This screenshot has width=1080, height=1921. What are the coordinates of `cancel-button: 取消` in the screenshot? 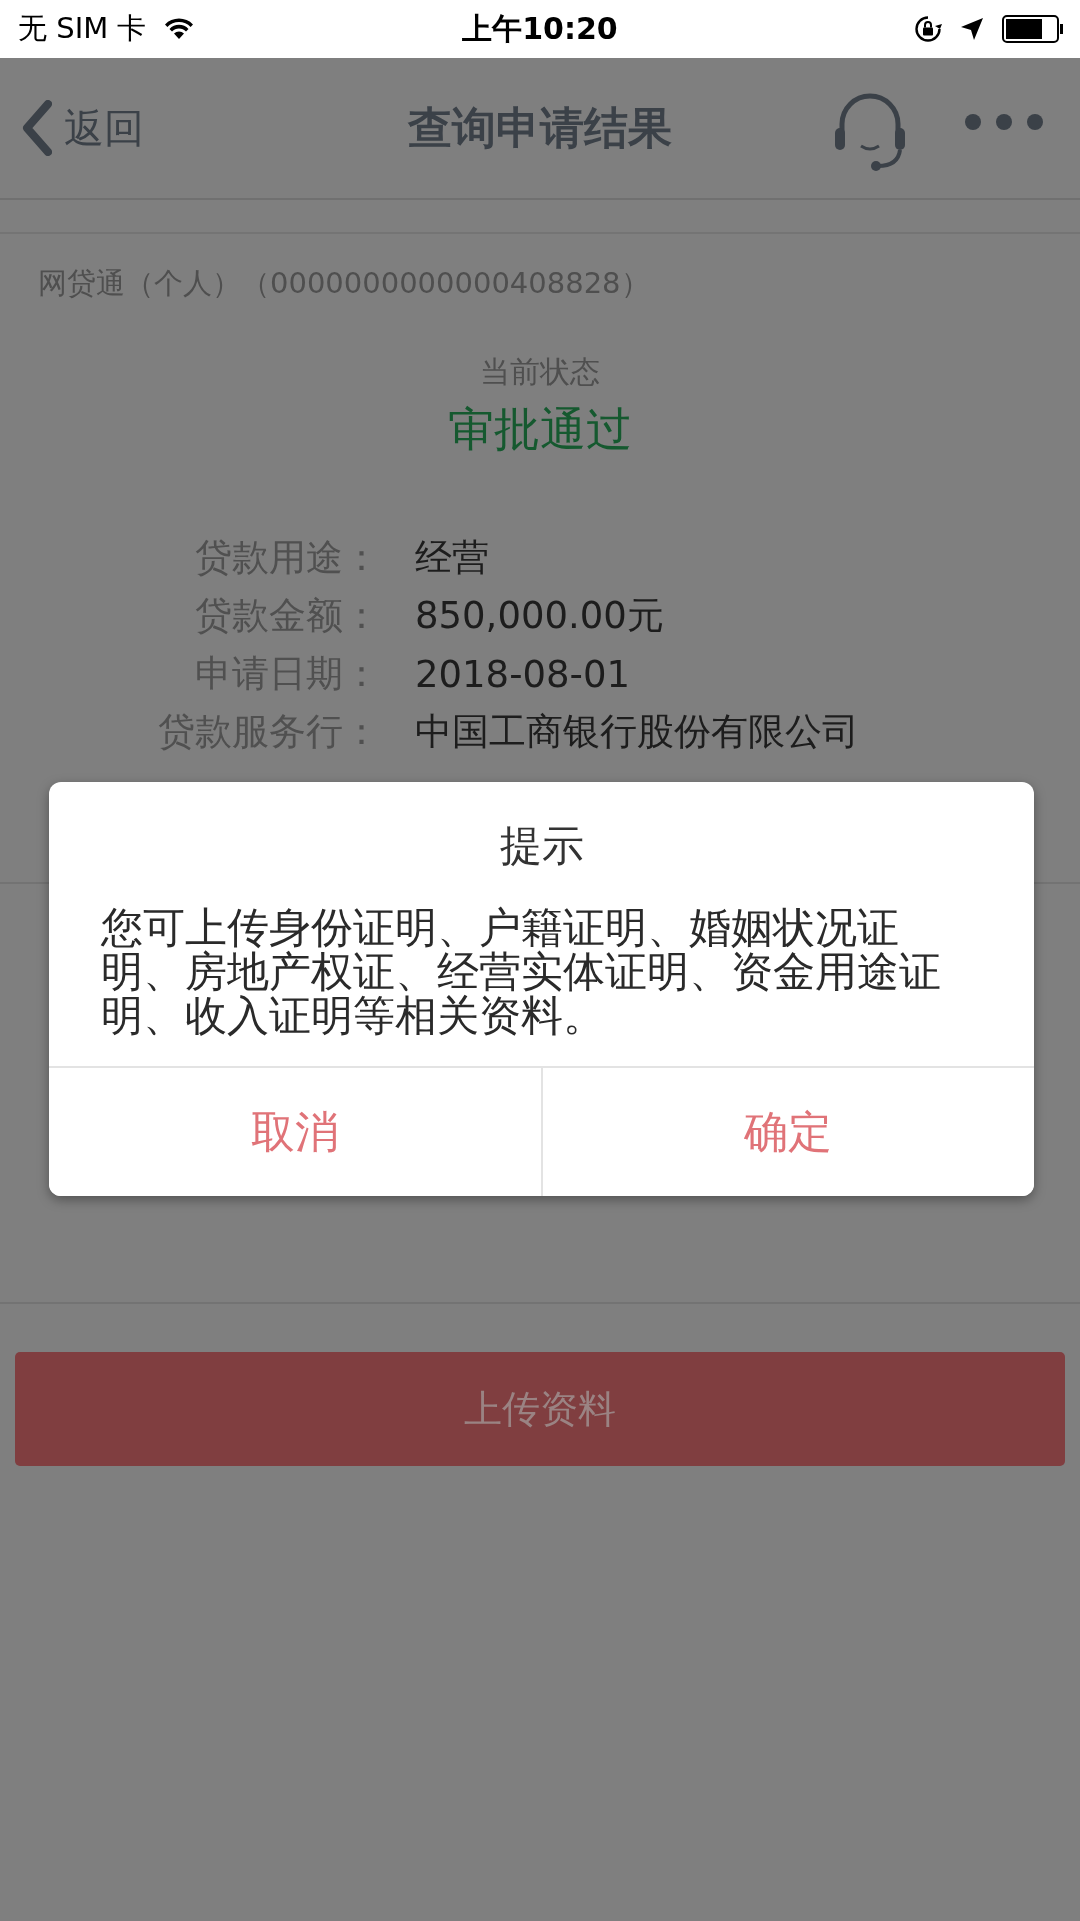 It's located at (295, 1132).